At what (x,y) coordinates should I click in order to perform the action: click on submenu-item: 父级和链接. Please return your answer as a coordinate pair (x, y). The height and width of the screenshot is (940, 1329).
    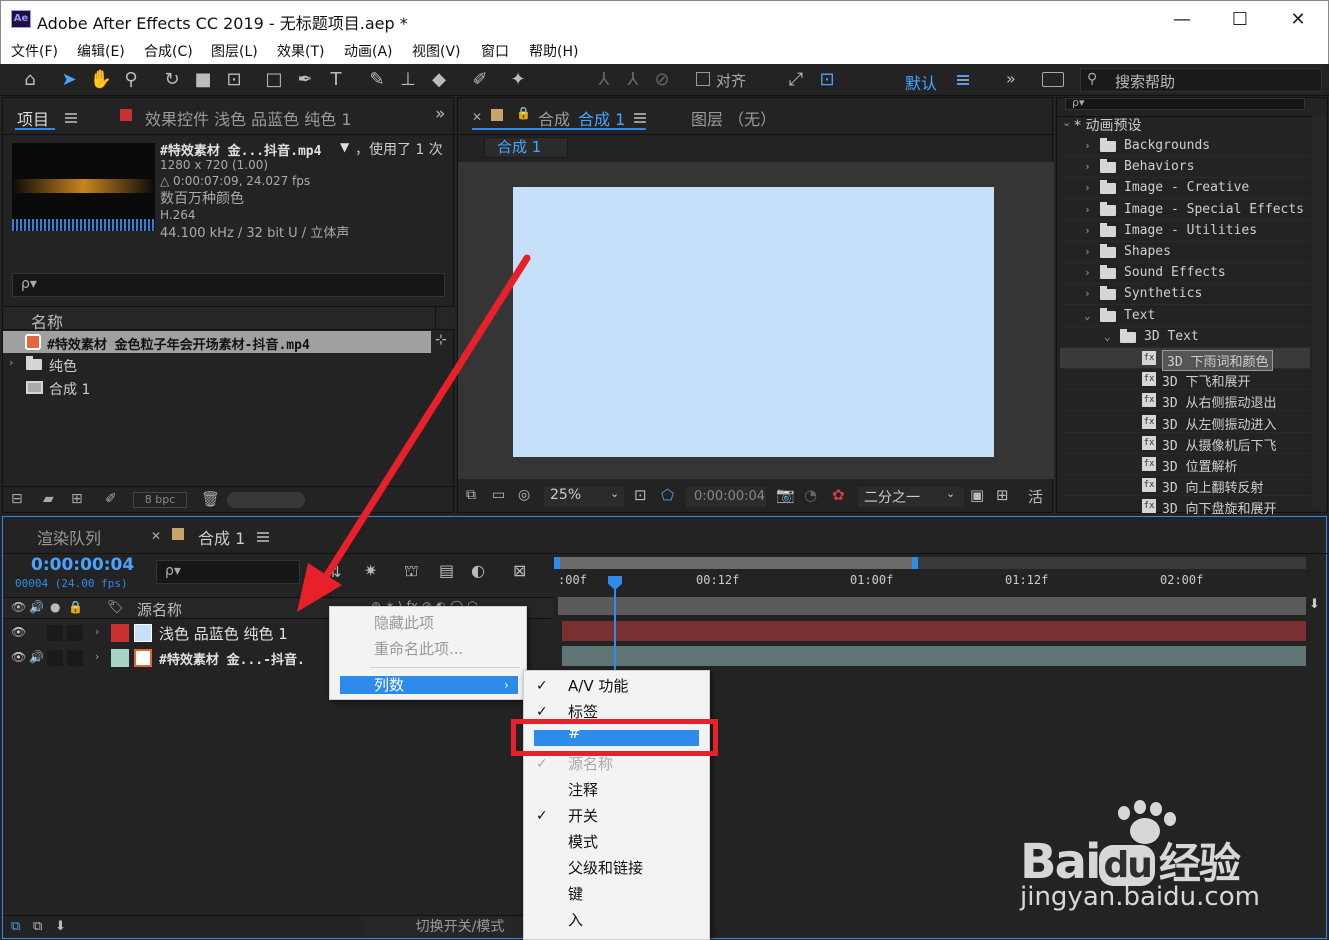
    Looking at the image, I should click on (616, 868).